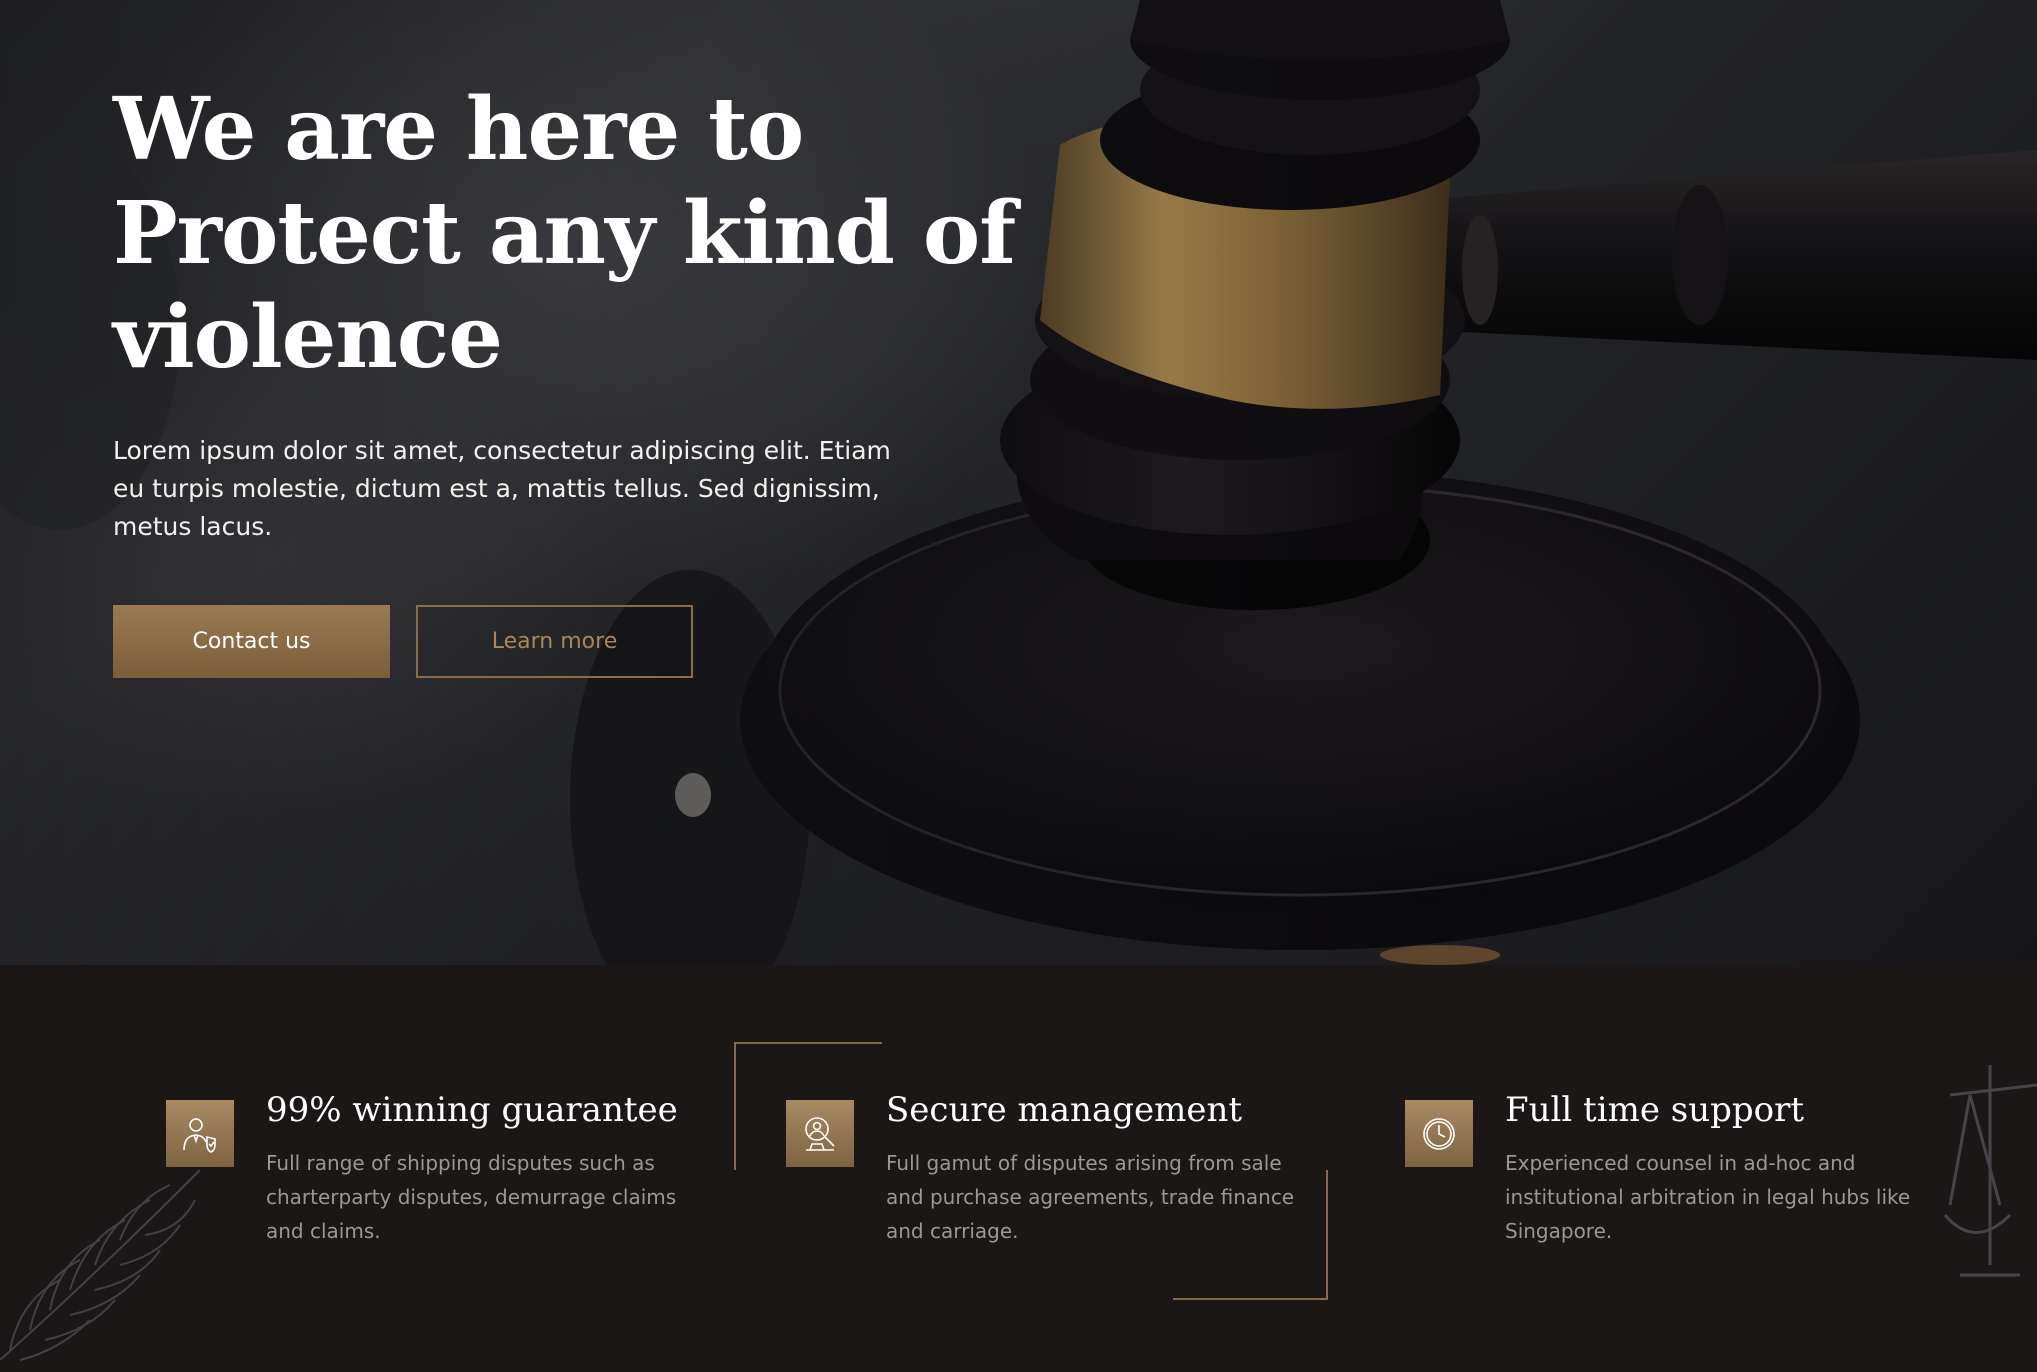 This screenshot has height=1372, width=2037. Describe the element at coordinates (820, 1133) in the screenshot. I see `magnifier-person-icon` at that location.